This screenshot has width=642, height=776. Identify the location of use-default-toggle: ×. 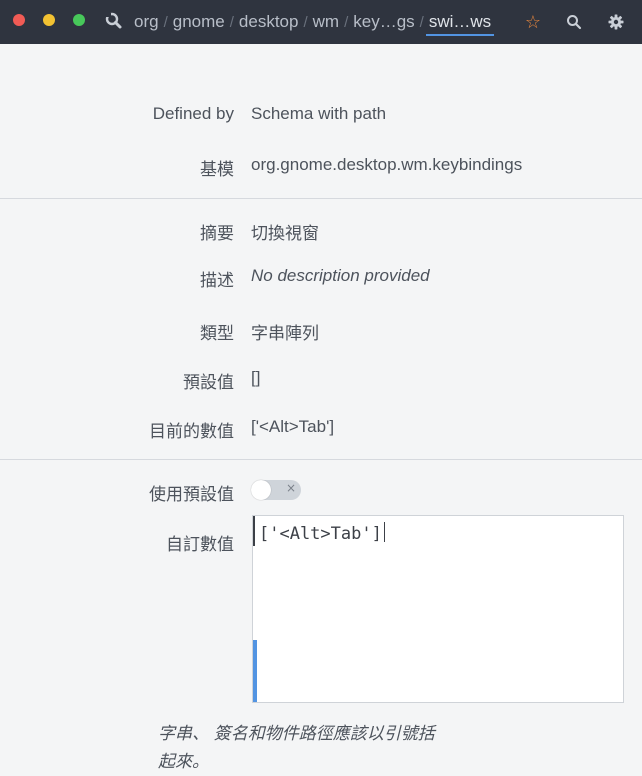
(276, 490).